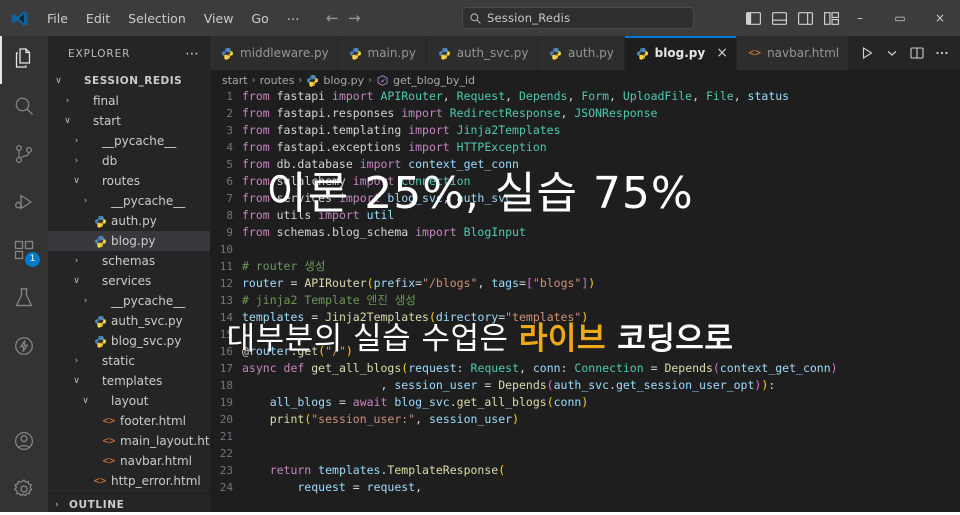 The image size is (960, 515). Describe the element at coordinates (343, 80) in the screenshot. I see `breadcrumb-item-file: blog.py` at that location.